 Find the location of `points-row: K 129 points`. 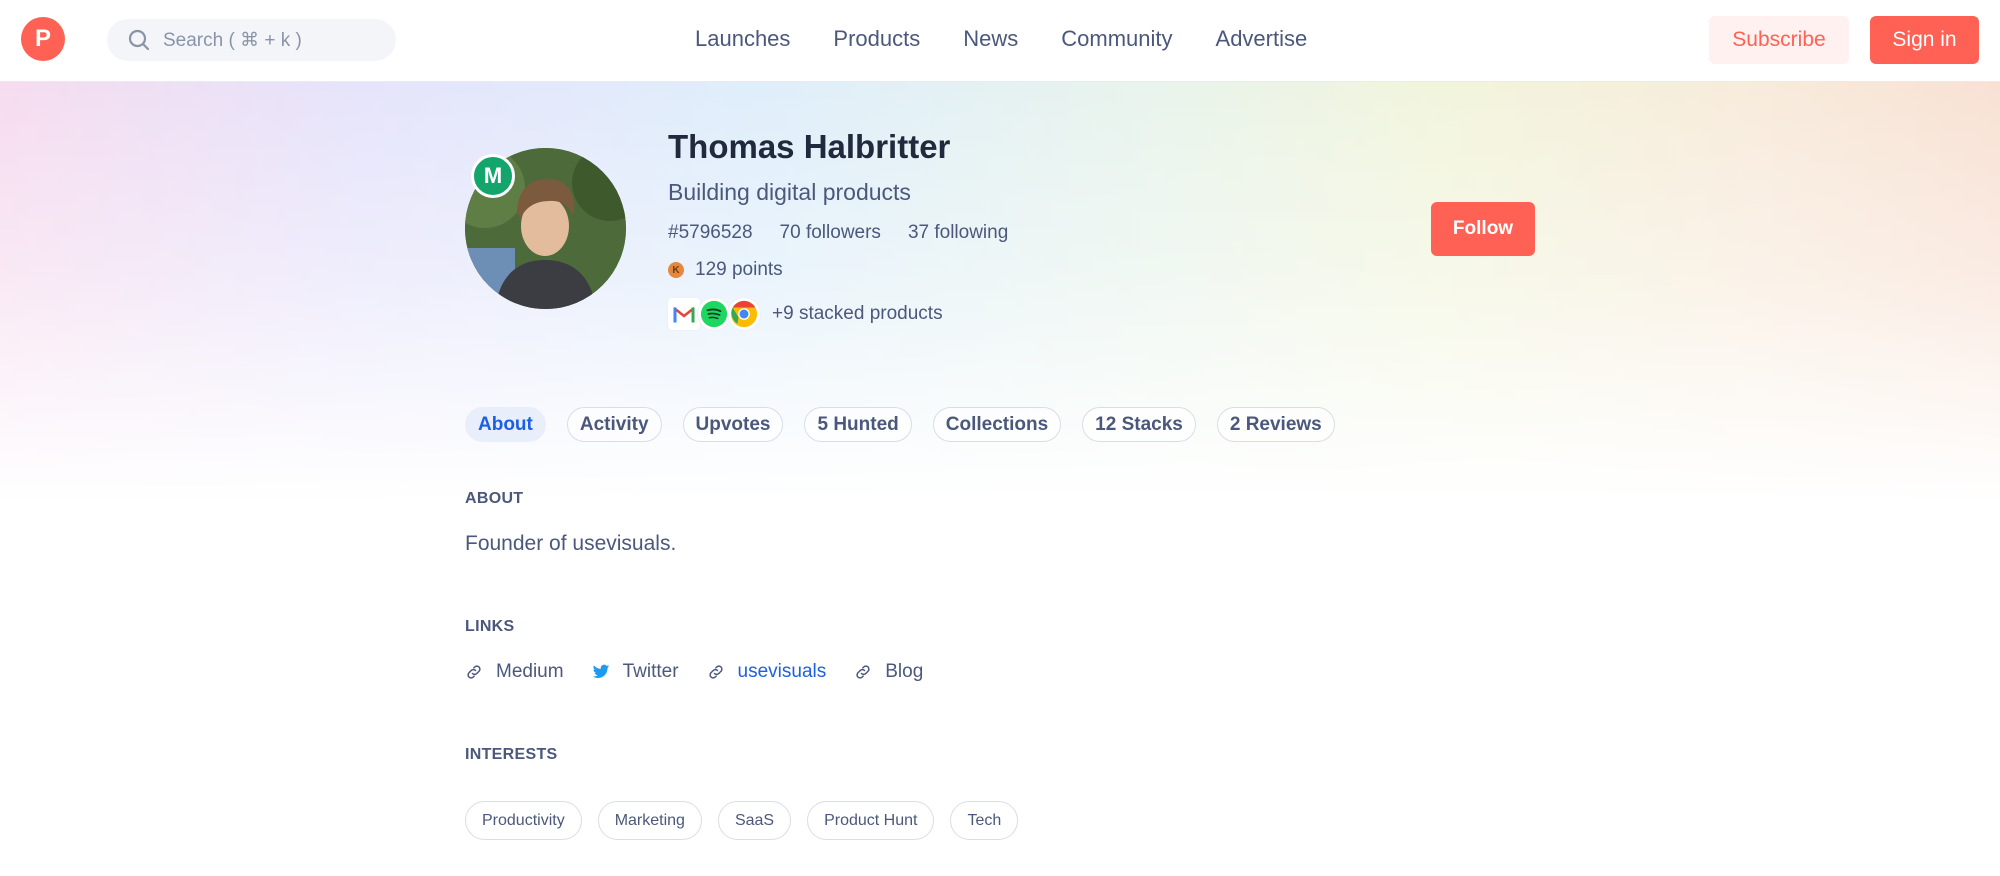

points-row: K 129 points is located at coordinates (725, 270).